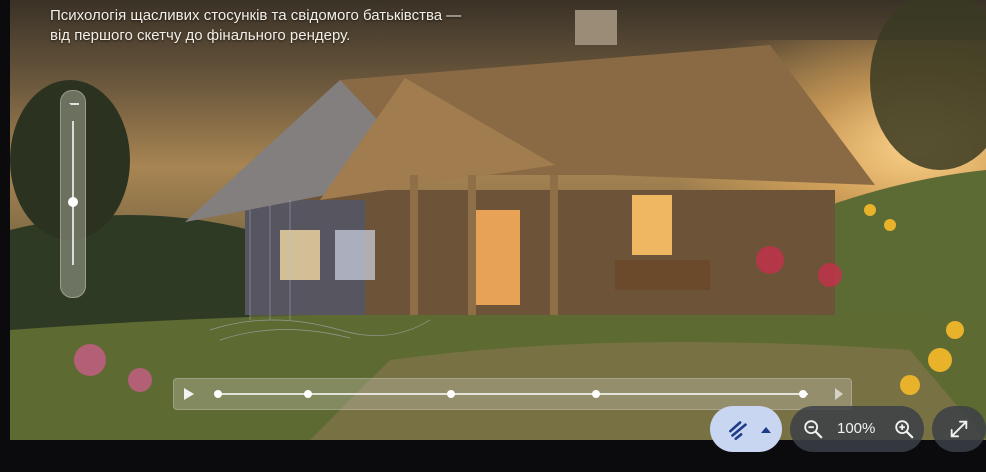  I want to click on zoom-out-icon, so click(813, 429).